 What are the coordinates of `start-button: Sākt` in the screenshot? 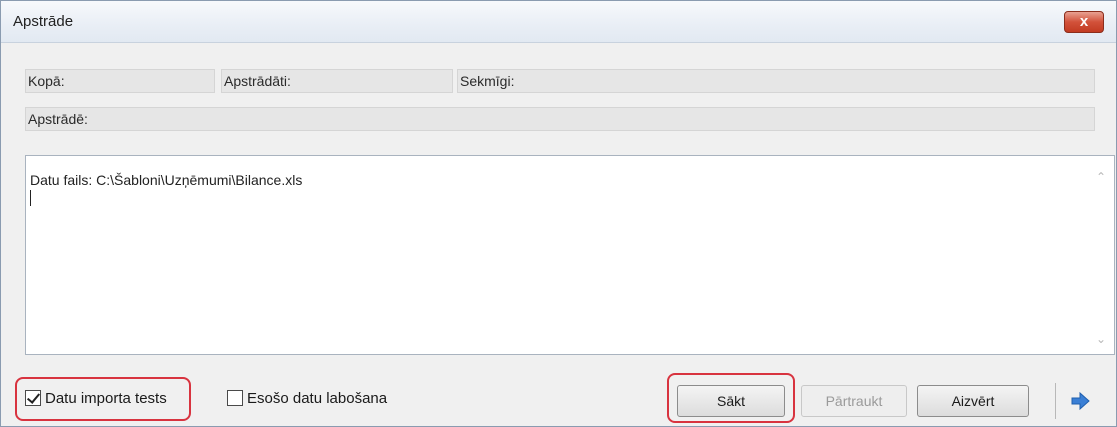 It's located at (731, 401).